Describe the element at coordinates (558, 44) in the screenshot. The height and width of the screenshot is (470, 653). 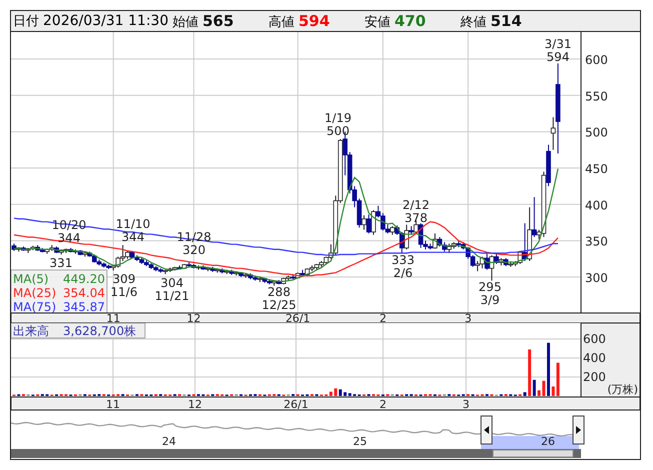
I see `annotation-label: 3/31` at that location.